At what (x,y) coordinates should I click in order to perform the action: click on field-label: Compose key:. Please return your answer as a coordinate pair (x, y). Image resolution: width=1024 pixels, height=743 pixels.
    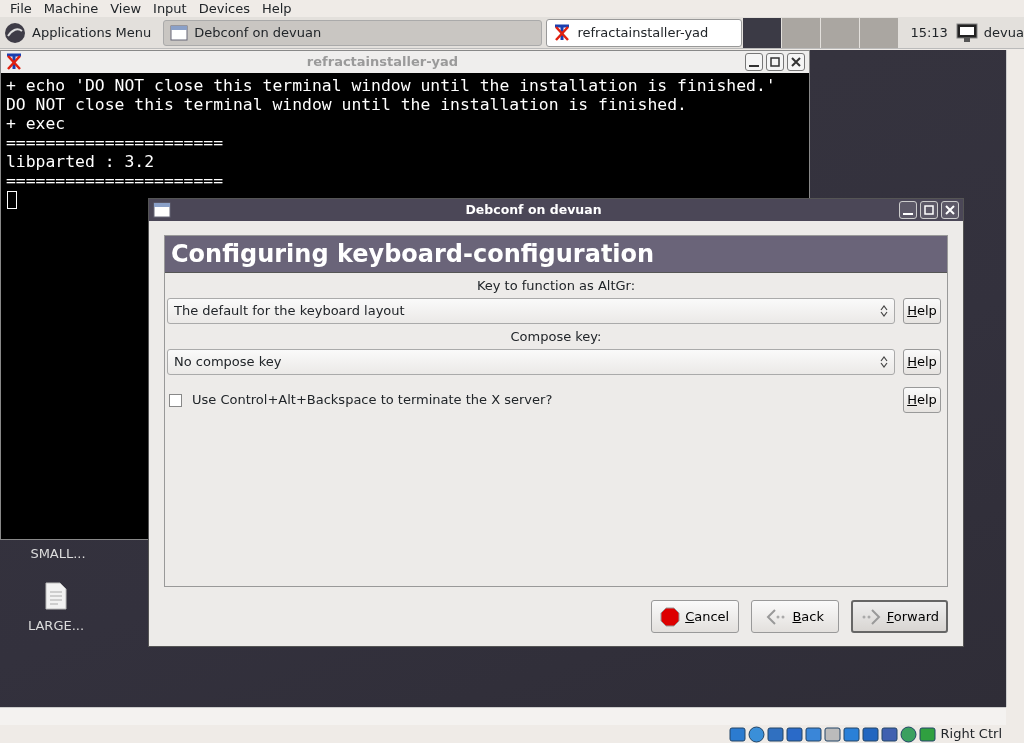
    Looking at the image, I should click on (556, 336).